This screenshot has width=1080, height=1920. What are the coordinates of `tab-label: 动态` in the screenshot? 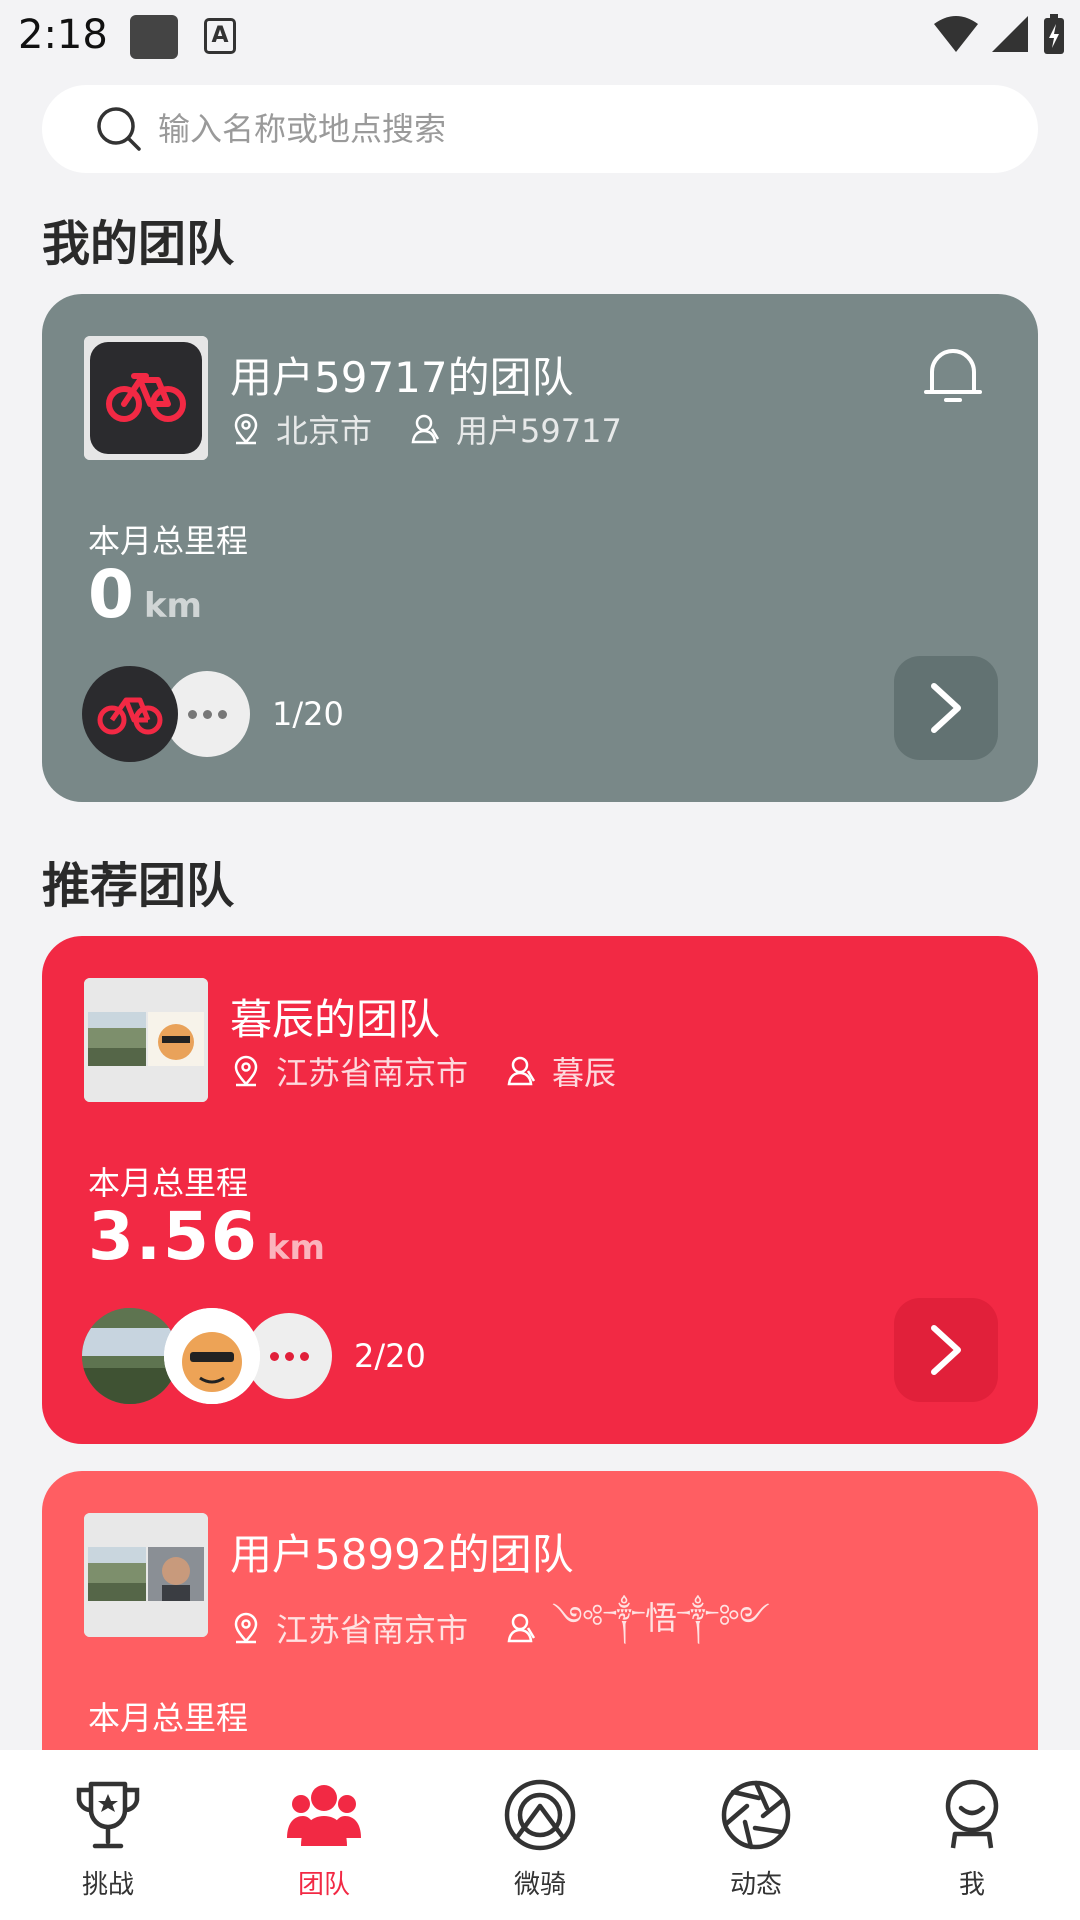 It's located at (755, 1885).